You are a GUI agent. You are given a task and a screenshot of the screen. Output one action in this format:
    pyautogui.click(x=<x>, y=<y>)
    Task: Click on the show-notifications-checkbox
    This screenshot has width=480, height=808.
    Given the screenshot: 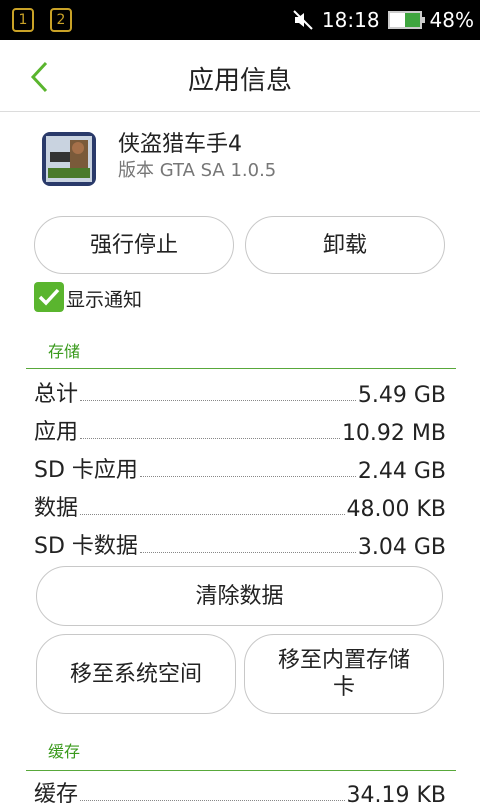 What is the action you would take?
    pyautogui.click(x=49, y=297)
    